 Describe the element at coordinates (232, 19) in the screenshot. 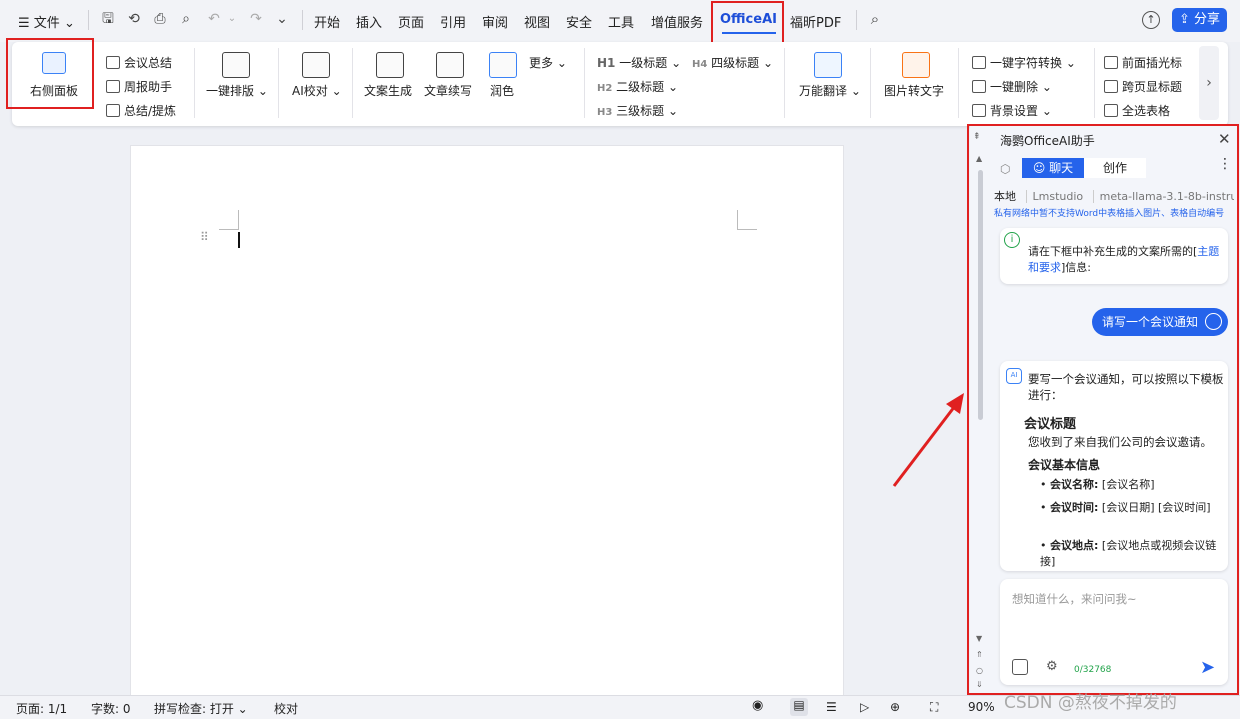

I see `undo-dropdown-icon: ⌄` at that location.